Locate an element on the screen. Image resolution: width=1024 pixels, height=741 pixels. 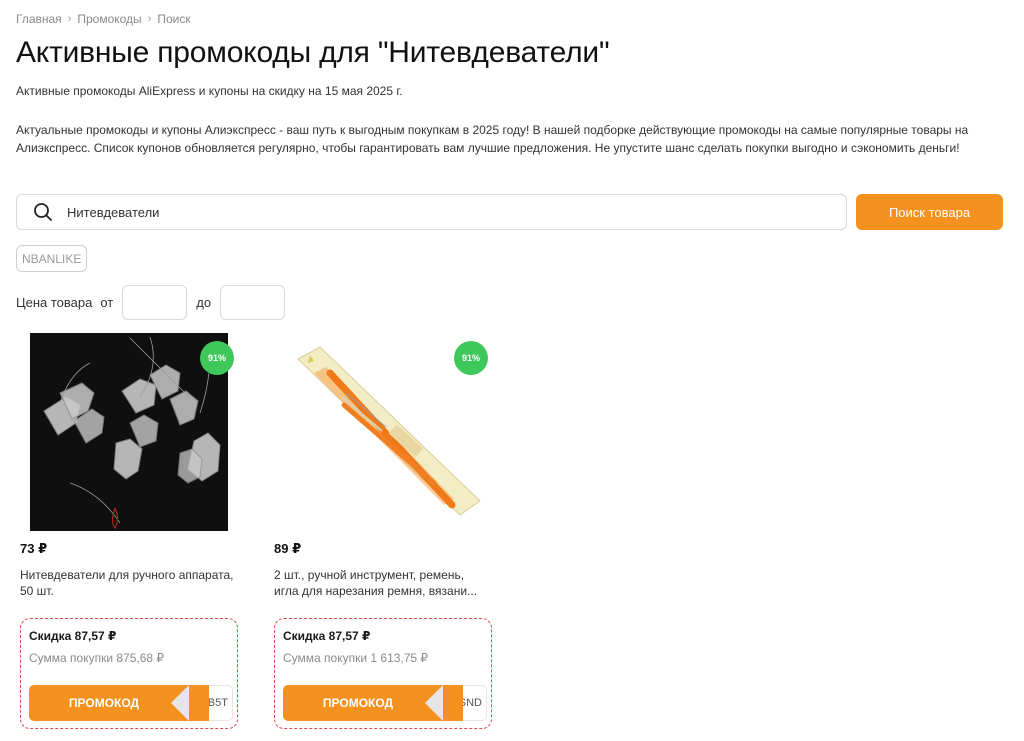
product-price: 73 ₽ is located at coordinates (34, 548).